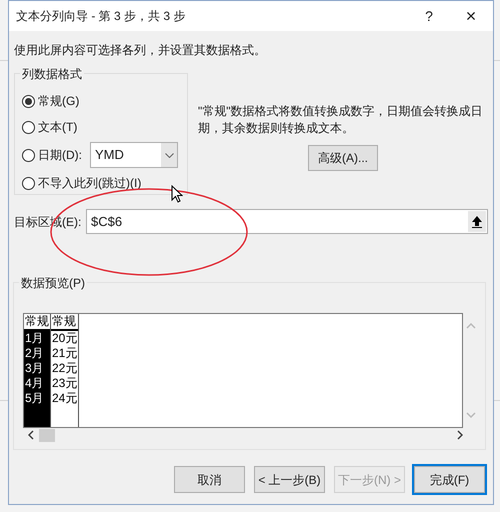 The width and height of the screenshot is (500, 512). What do you see at coordinates (287, 221) in the screenshot?
I see `destination-field: $C$6` at bounding box center [287, 221].